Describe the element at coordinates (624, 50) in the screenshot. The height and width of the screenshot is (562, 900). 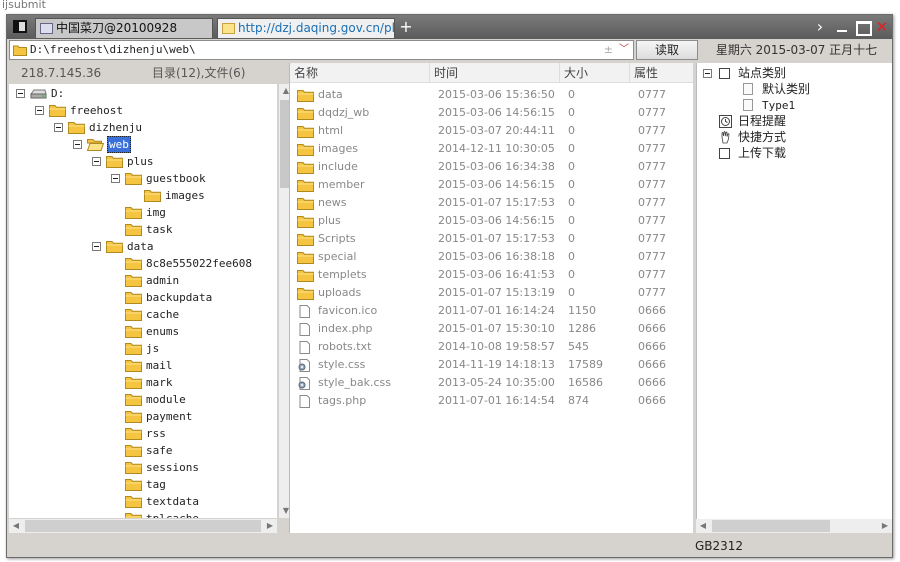
I see `chevron-down-icon: ﹀` at that location.